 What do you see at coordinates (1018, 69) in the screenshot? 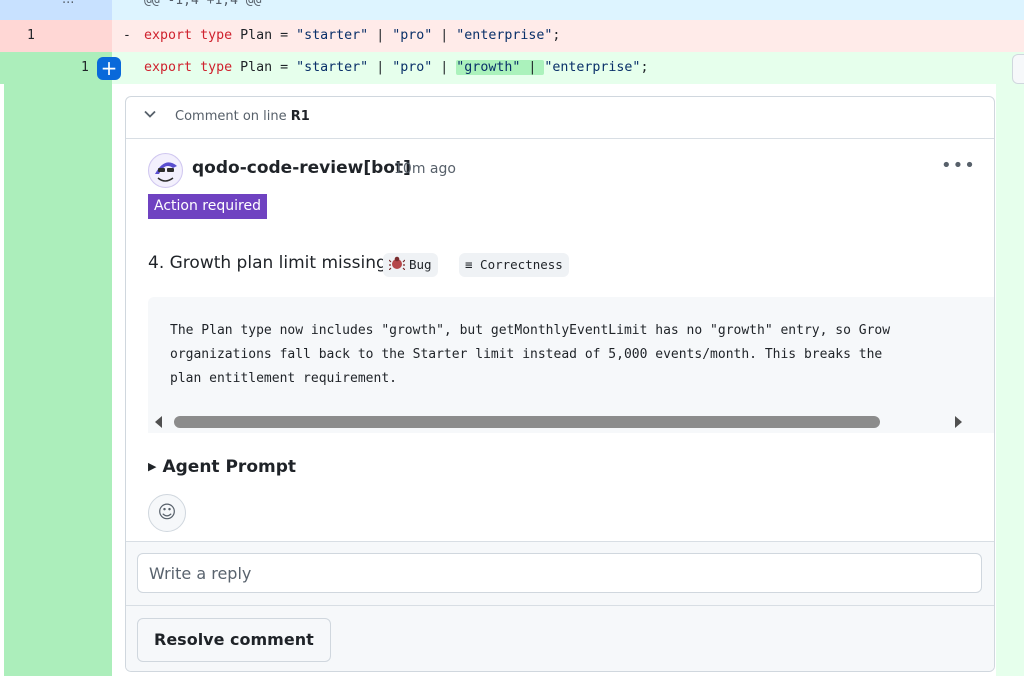
I see `expand-menu-button` at bounding box center [1018, 69].